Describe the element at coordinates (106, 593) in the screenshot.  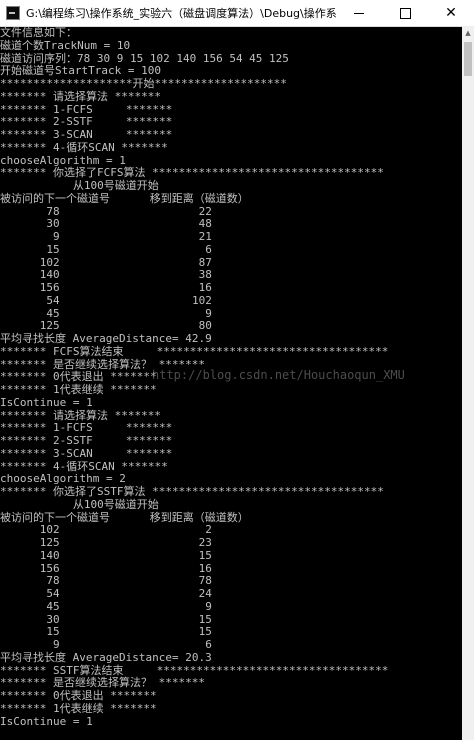
I see `console-line: 54 24` at that location.